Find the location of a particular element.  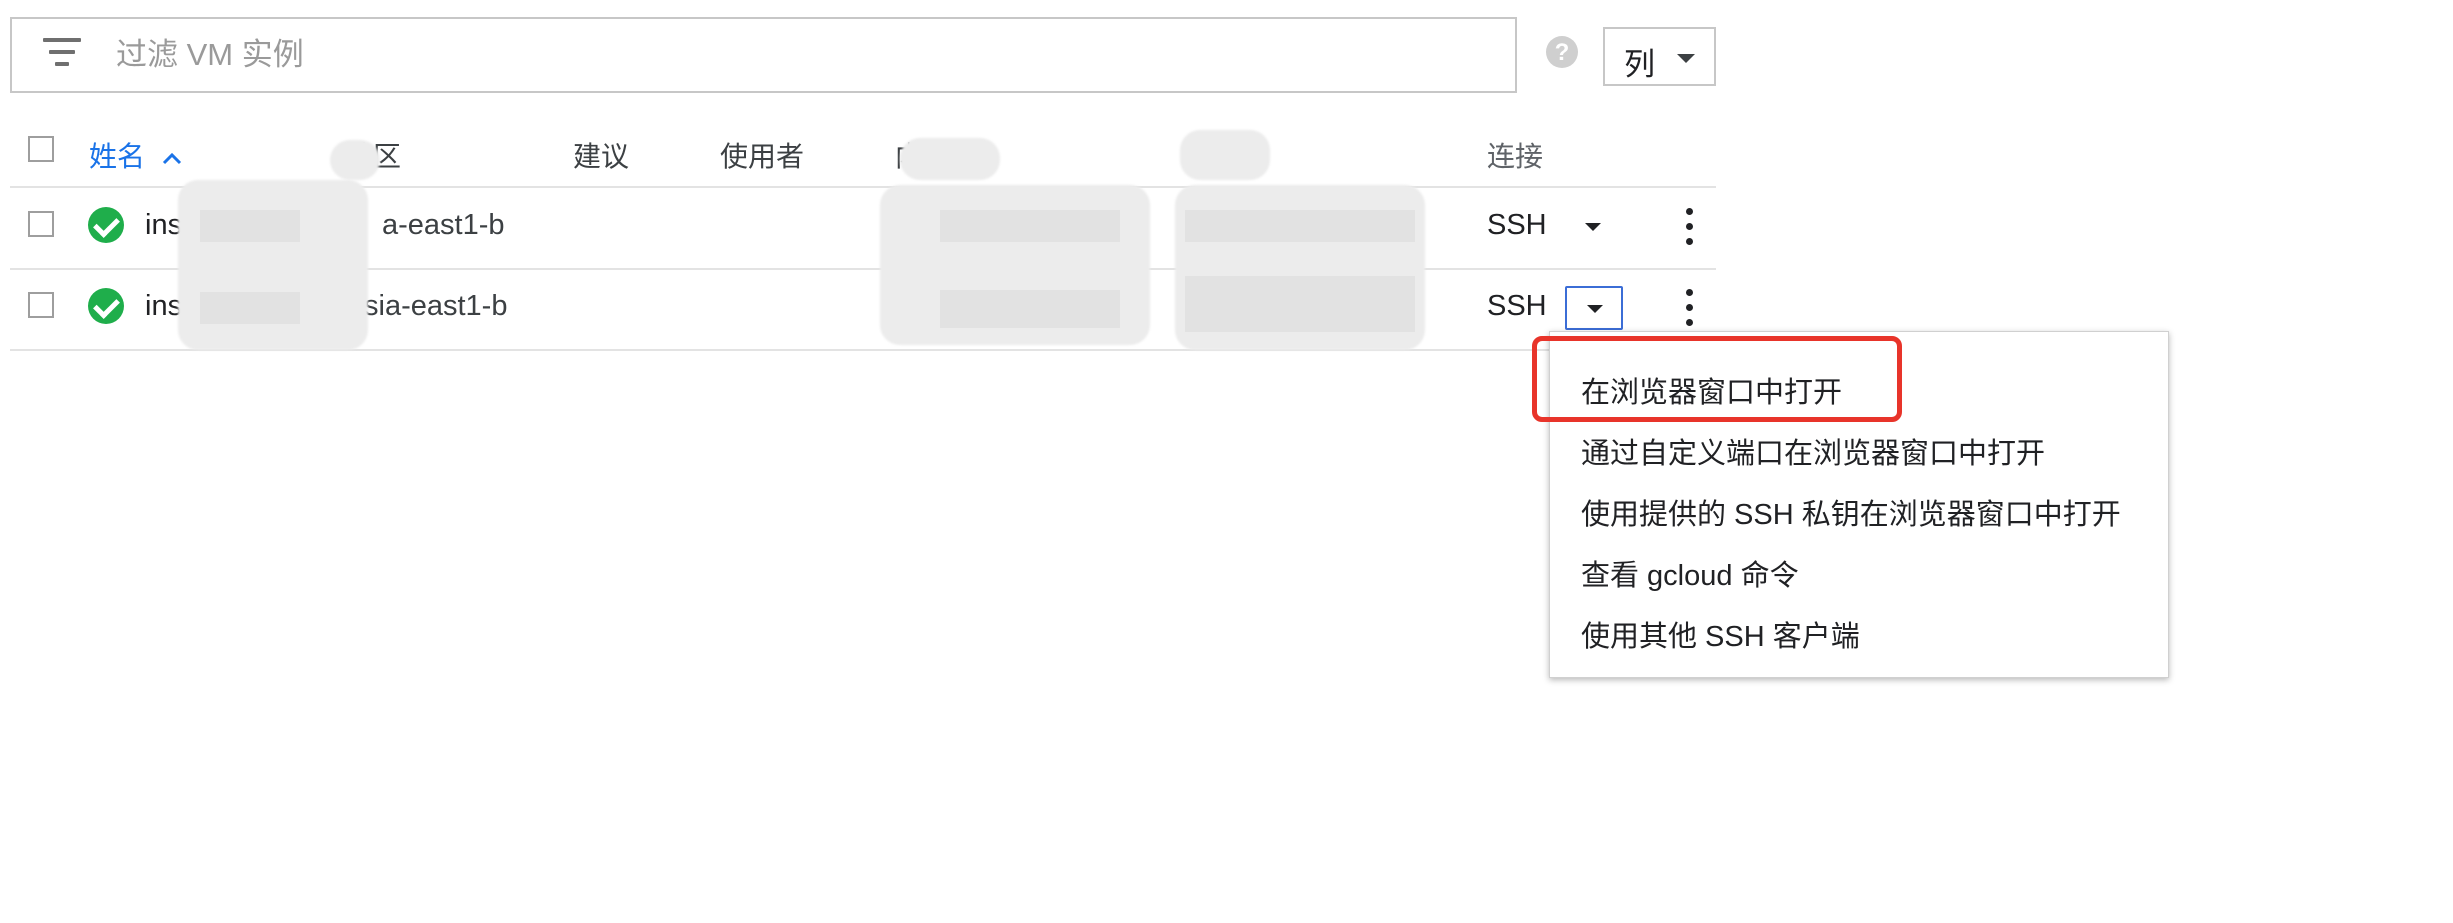

column-header-name-label: 姓名 is located at coordinates (117, 156).